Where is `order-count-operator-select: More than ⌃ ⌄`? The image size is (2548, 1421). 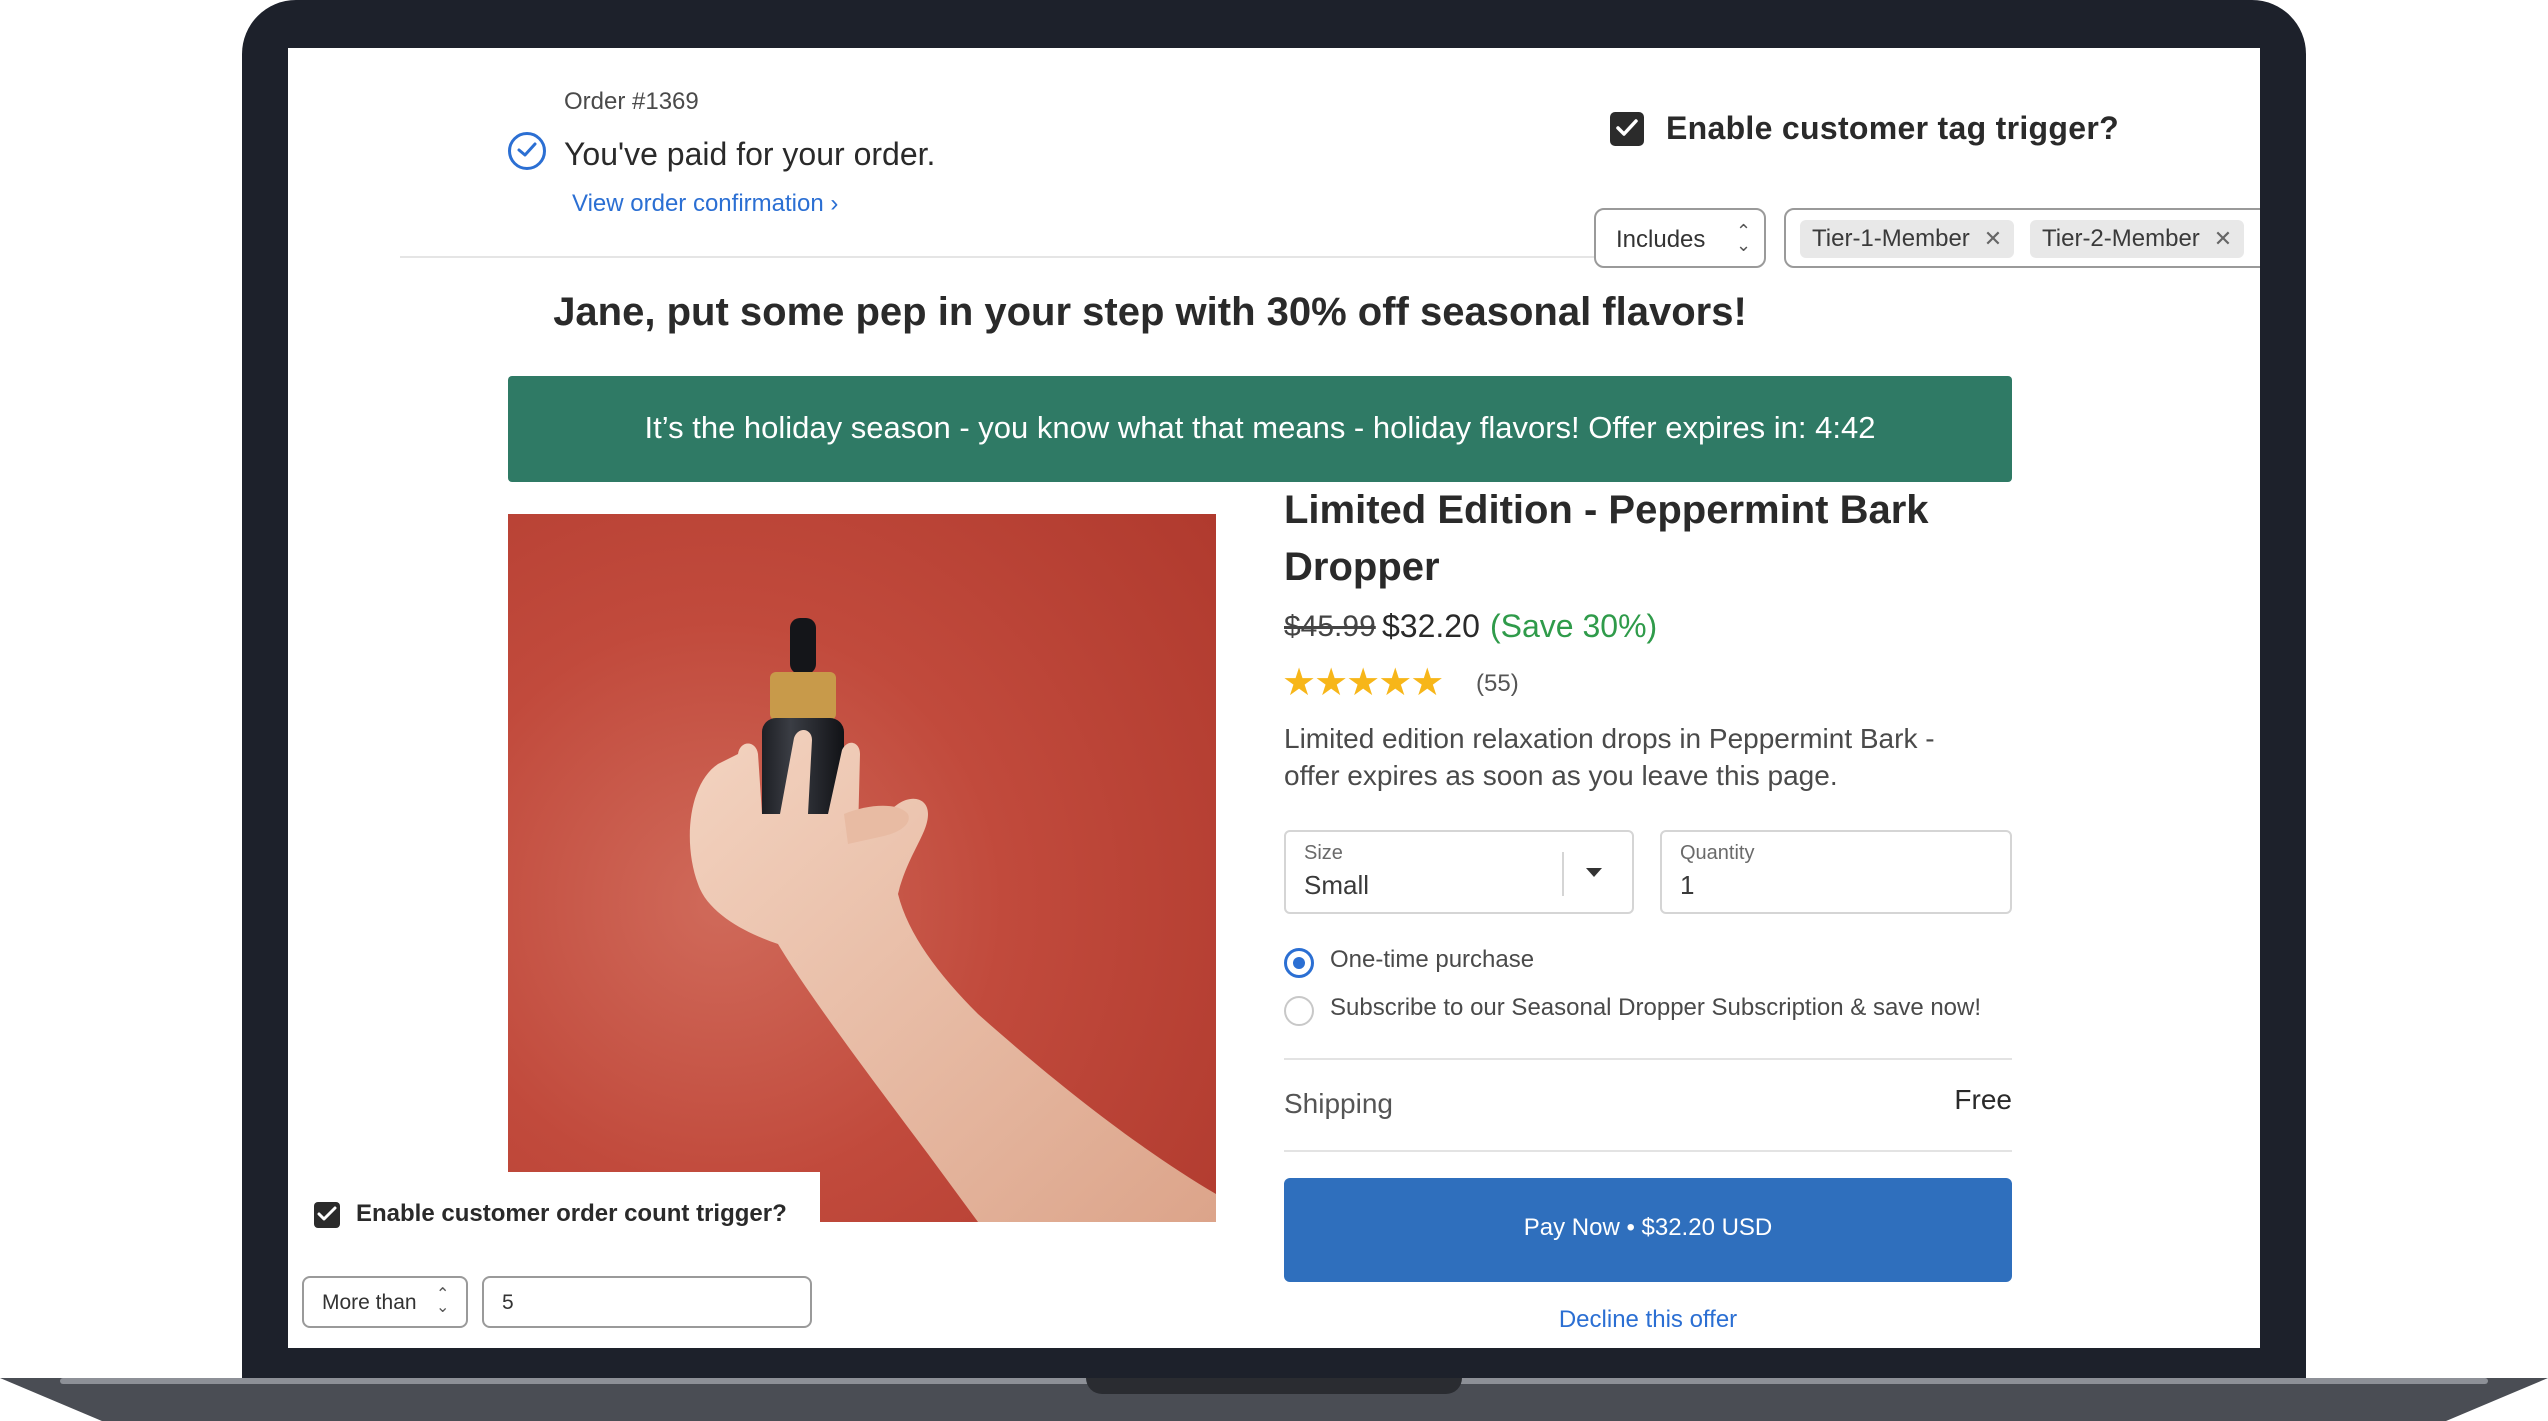
order-count-operator-select: More than ⌃ ⌄ is located at coordinates (385, 1302).